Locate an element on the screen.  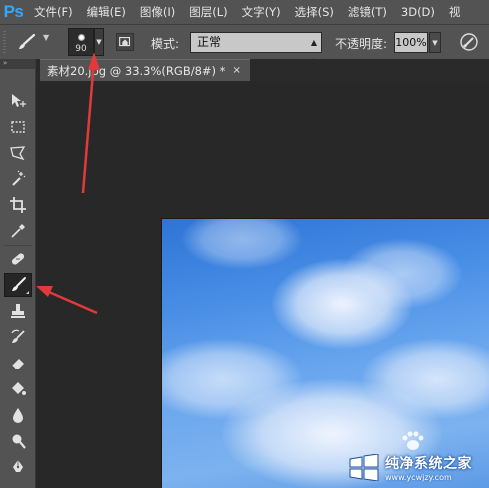
options-bar-grip is located at coordinates (4, 42).